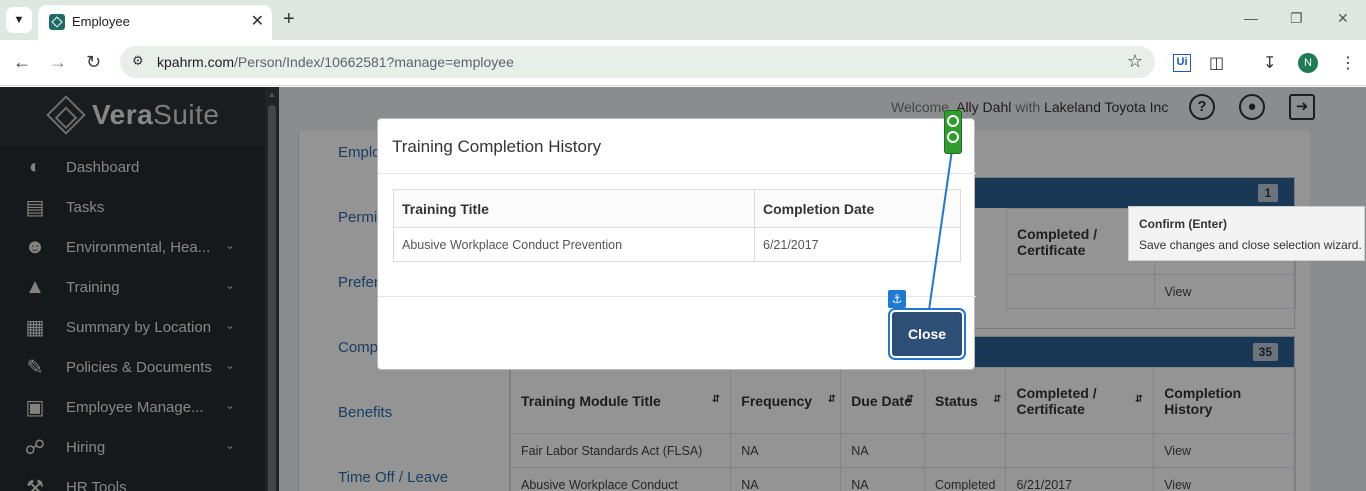  Describe the element at coordinates (1296, 18) in the screenshot. I see `restore-icon: ❐` at that location.